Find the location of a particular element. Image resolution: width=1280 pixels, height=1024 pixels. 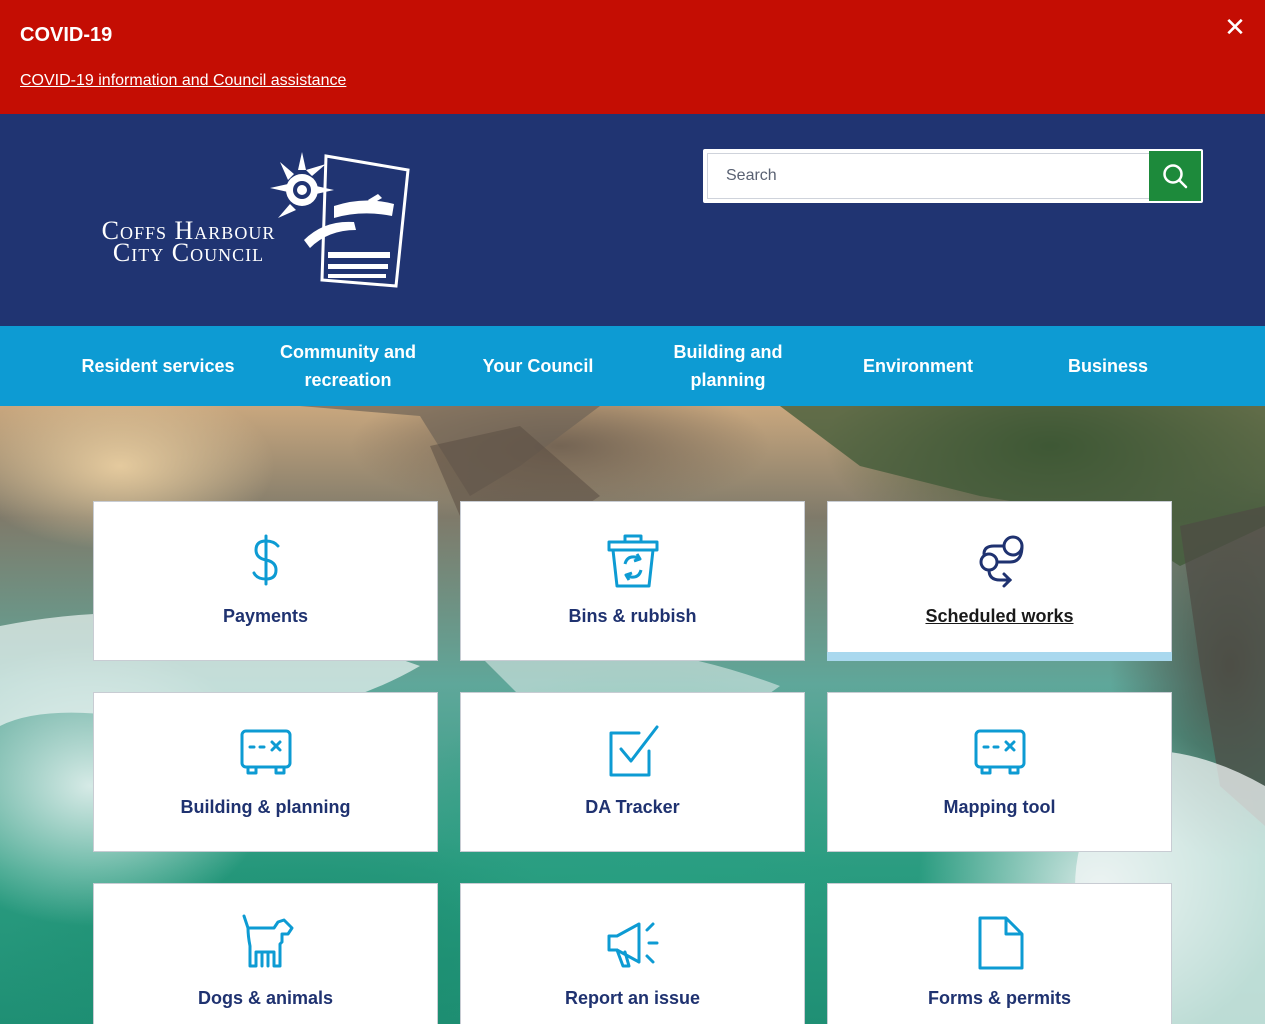

search-input is located at coordinates (929, 176).